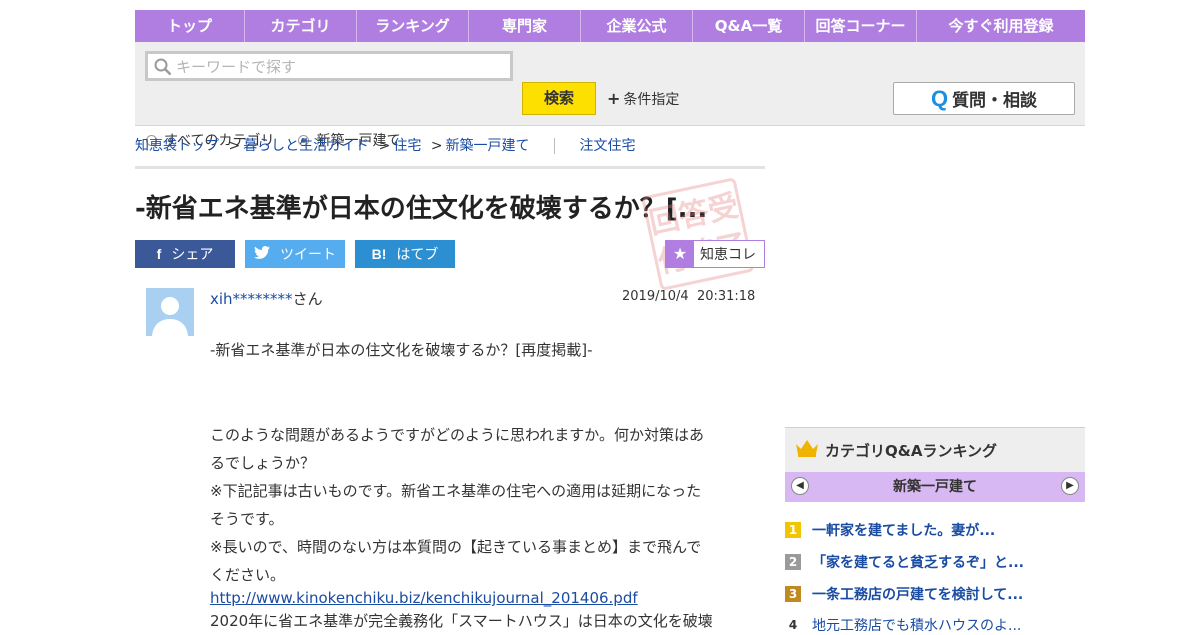  What do you see at coordinates (749, 26) in the screenshot?
I see `nav-qa-list: Q&A一覧` at bounding box center [749, 26].